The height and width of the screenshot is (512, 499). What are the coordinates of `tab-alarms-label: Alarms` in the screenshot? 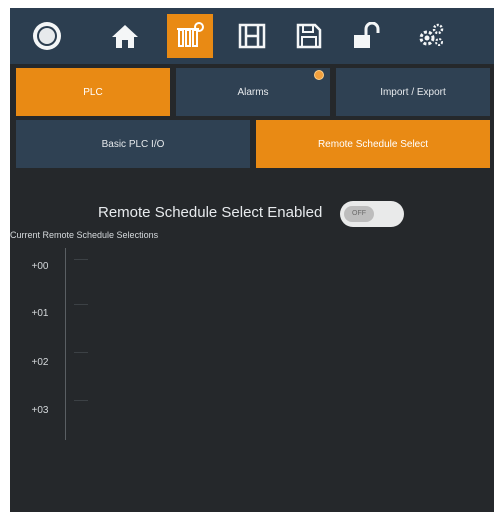 It's located at (253, 92).